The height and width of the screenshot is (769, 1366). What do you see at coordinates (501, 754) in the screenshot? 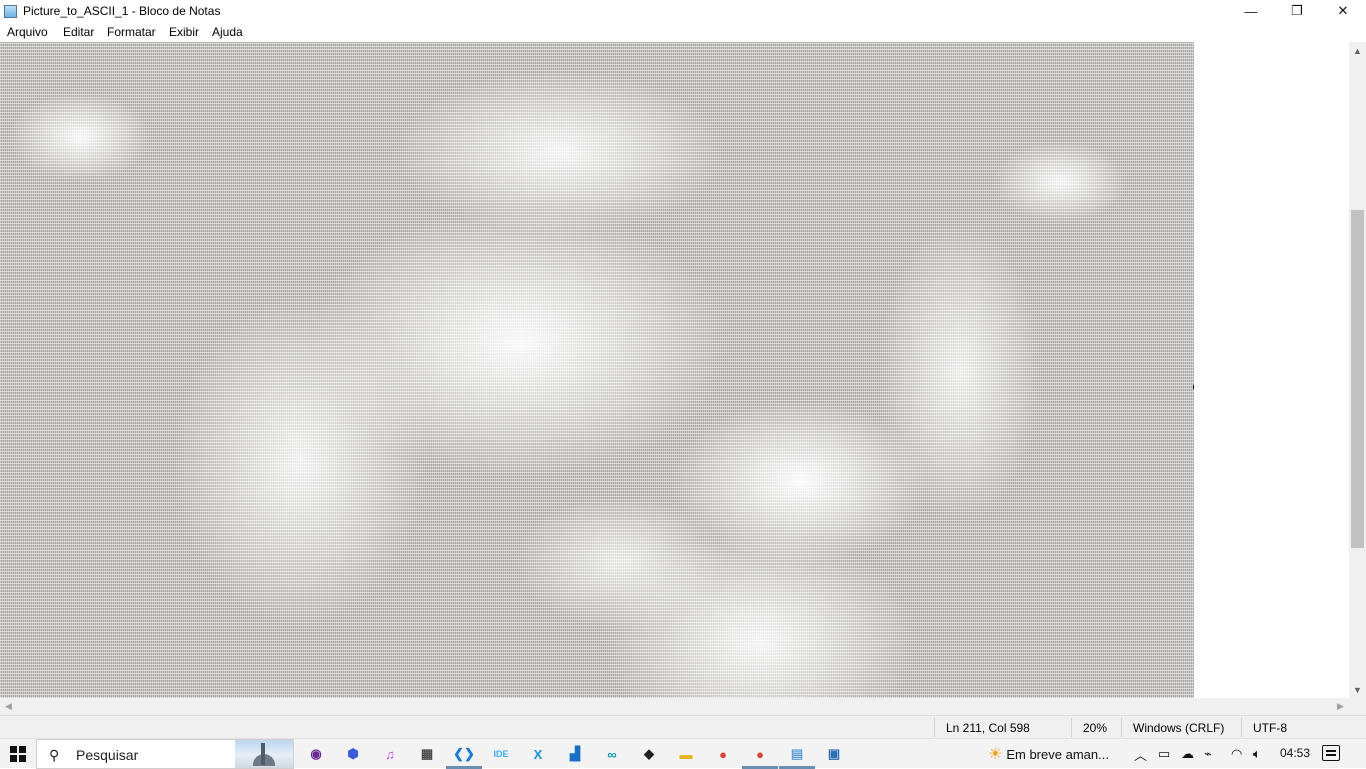
I see `ide-icon: IDE` at bounding box center [501, 754].